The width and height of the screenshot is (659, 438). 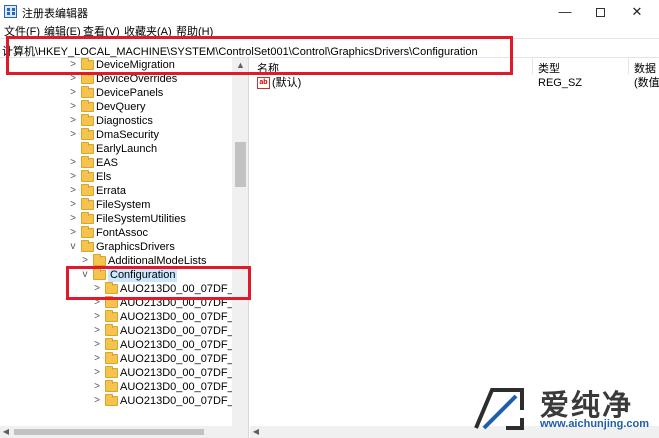 I want to click on tree-item: > DeviceOverrides, so click(x=116, y=79).